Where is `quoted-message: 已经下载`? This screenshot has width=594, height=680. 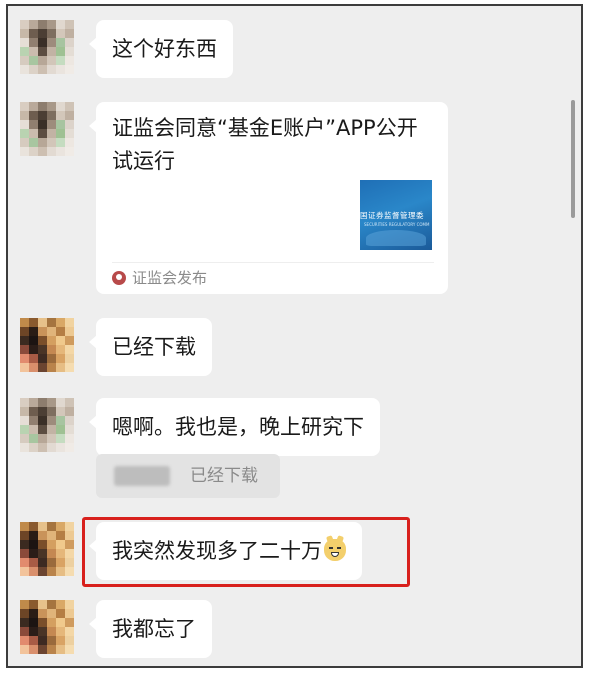
quoted-message: 已经下载 is located at coordinates (188, 476).